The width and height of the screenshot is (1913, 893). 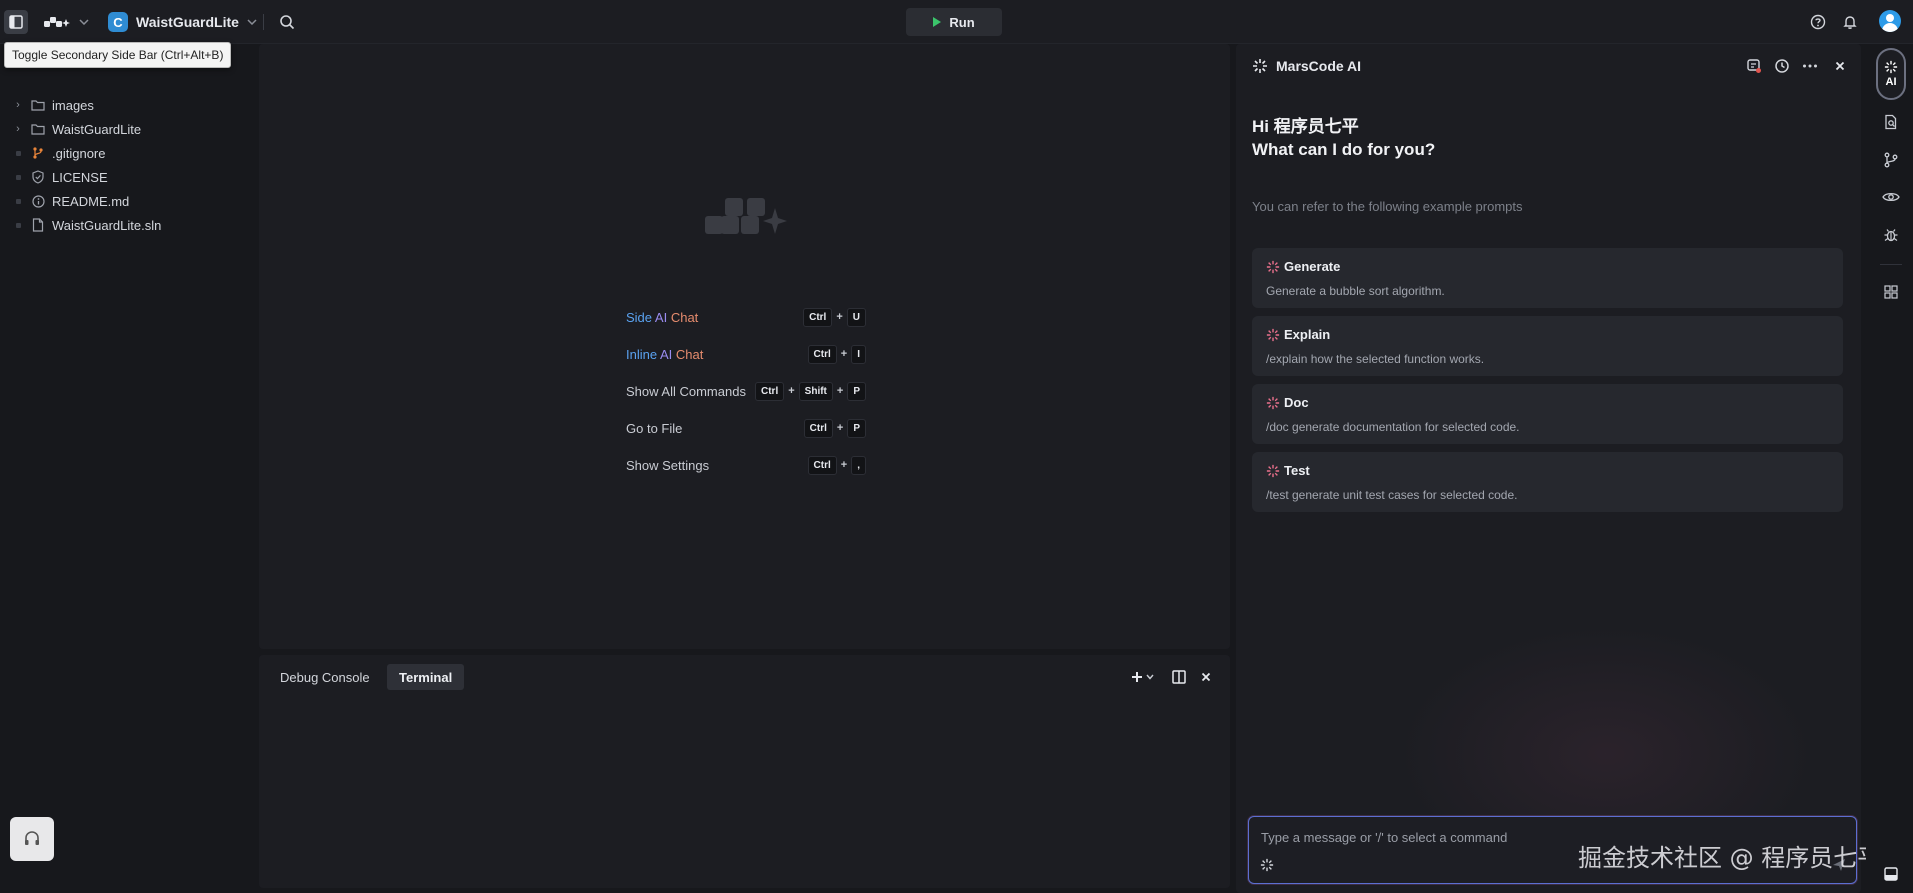 What do you see at coordinates (1319, 66) in the screenshot?
I see `ai-panel-title: MarsCode AI` at bounding box center [1319, 66].